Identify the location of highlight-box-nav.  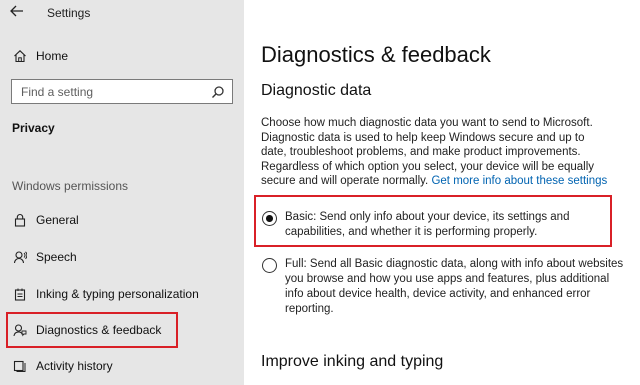
(92, 330).